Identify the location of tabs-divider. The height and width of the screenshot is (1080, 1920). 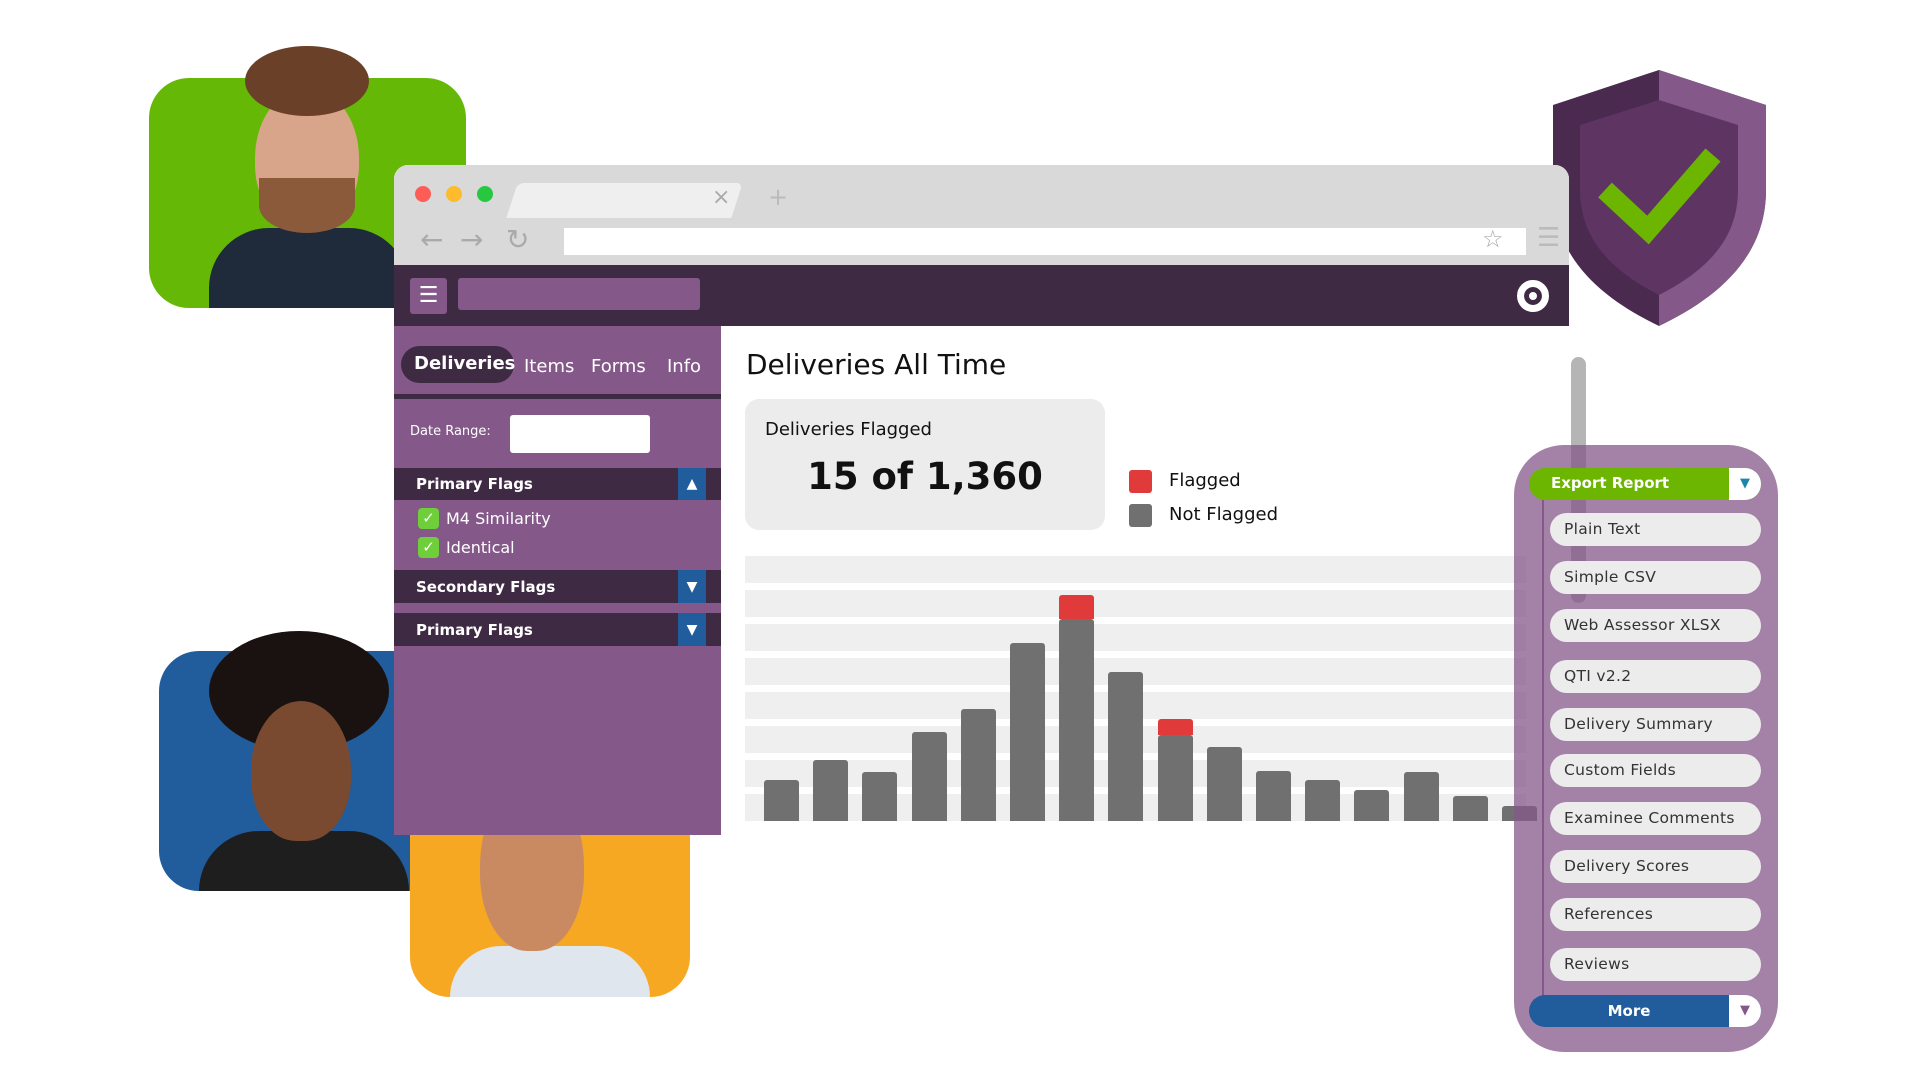
(557, 396).